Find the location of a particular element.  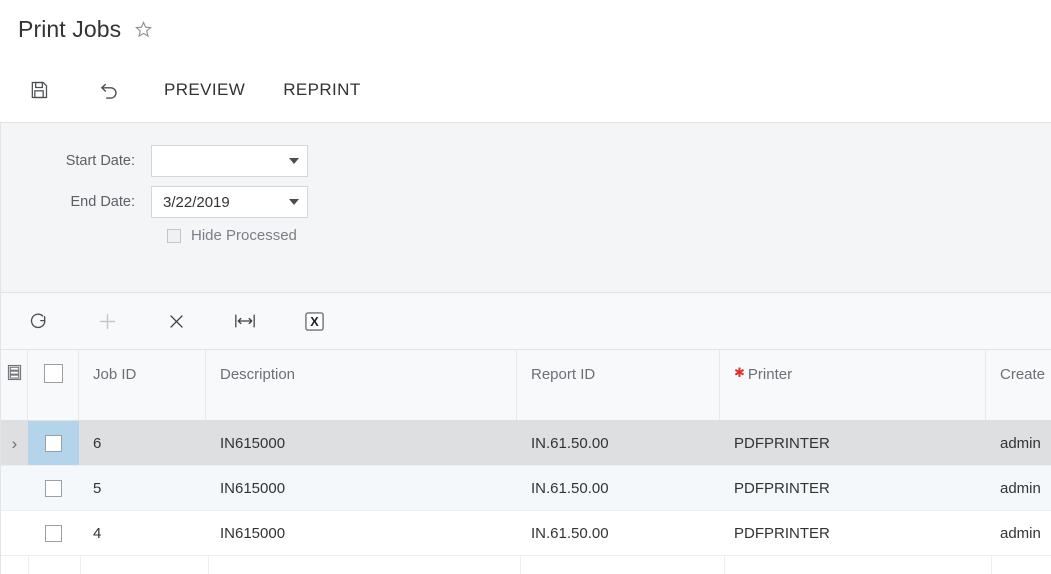

table-row-partial is located at coordinates (525, 565).